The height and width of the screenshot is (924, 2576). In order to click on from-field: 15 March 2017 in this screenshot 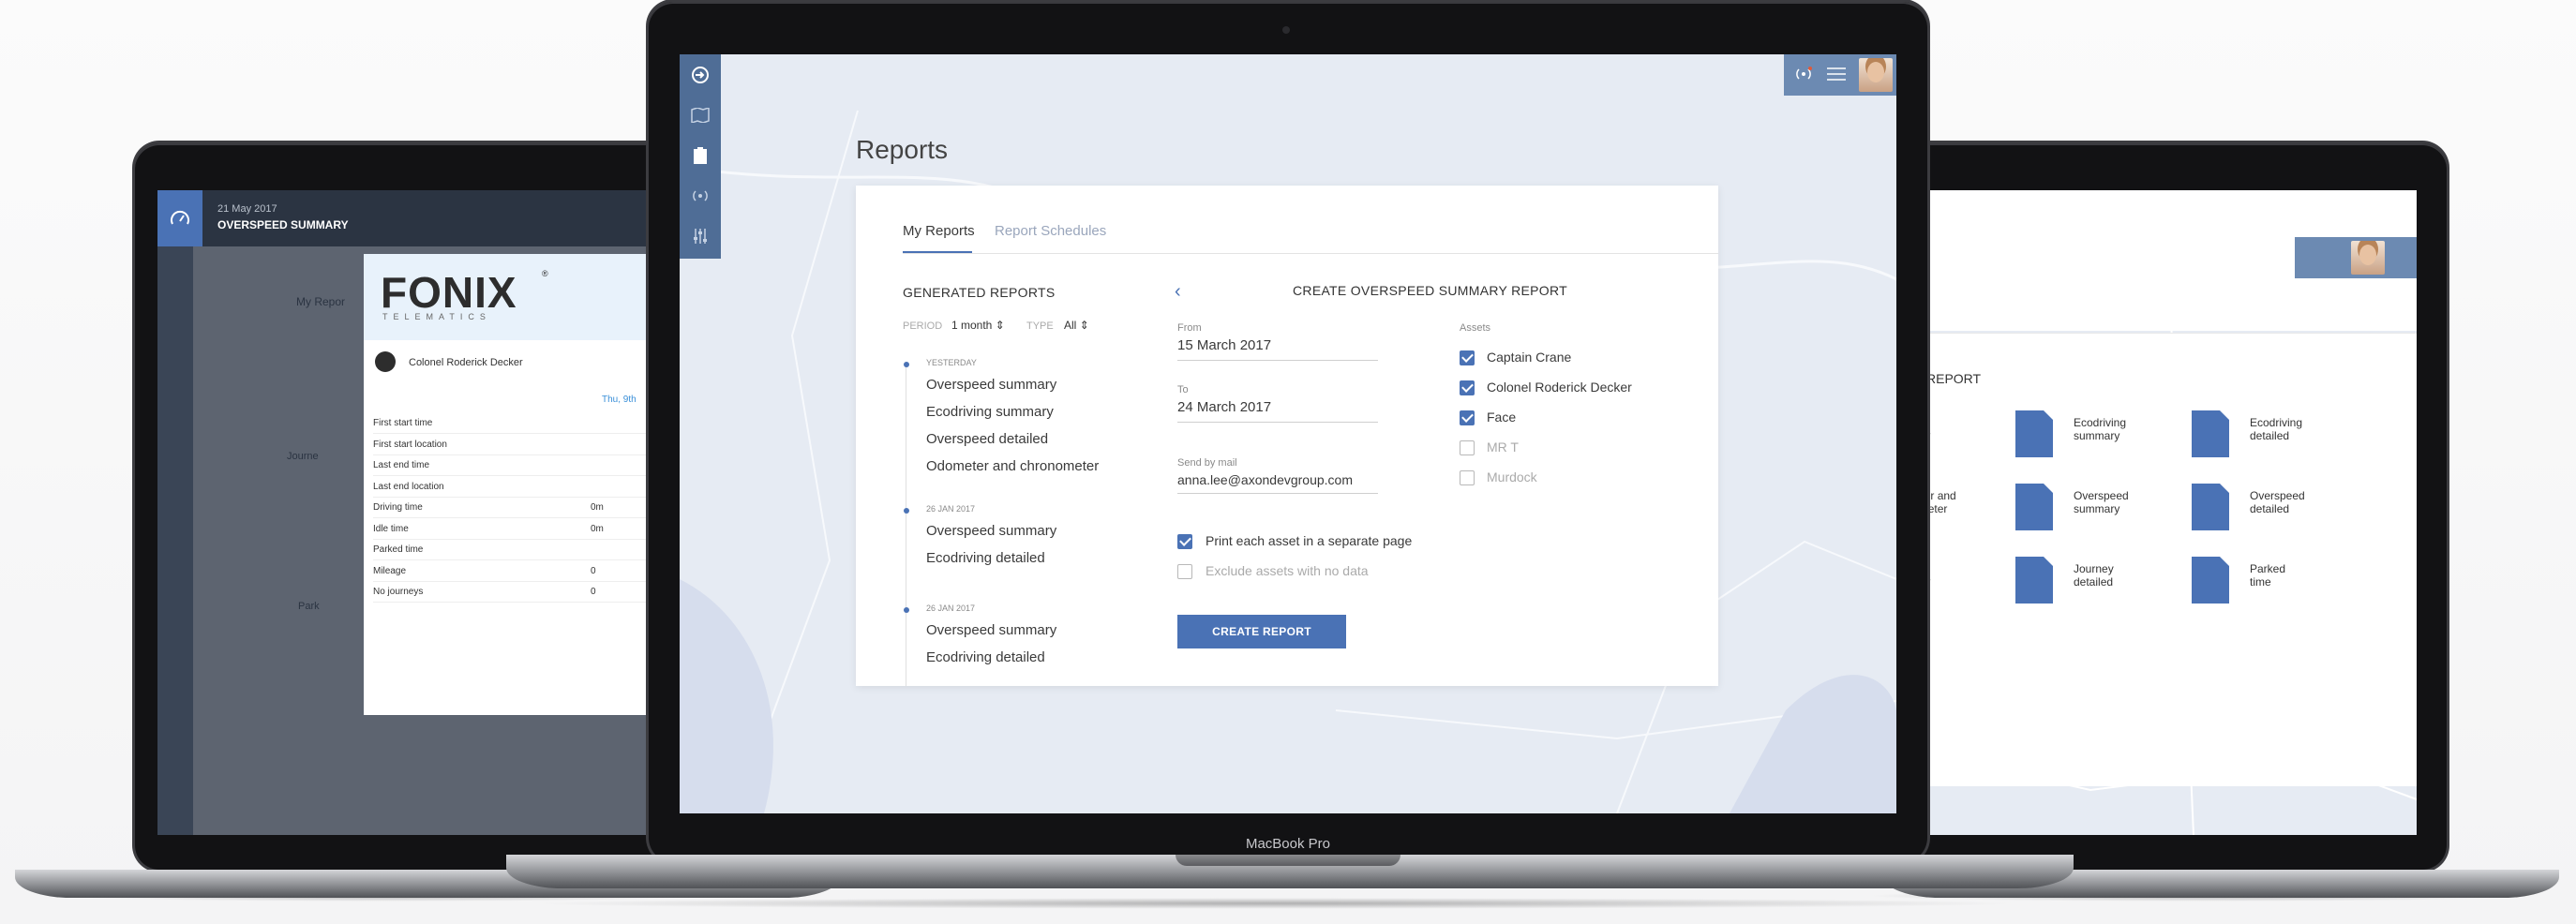, I will do `click(1224, 345)`.